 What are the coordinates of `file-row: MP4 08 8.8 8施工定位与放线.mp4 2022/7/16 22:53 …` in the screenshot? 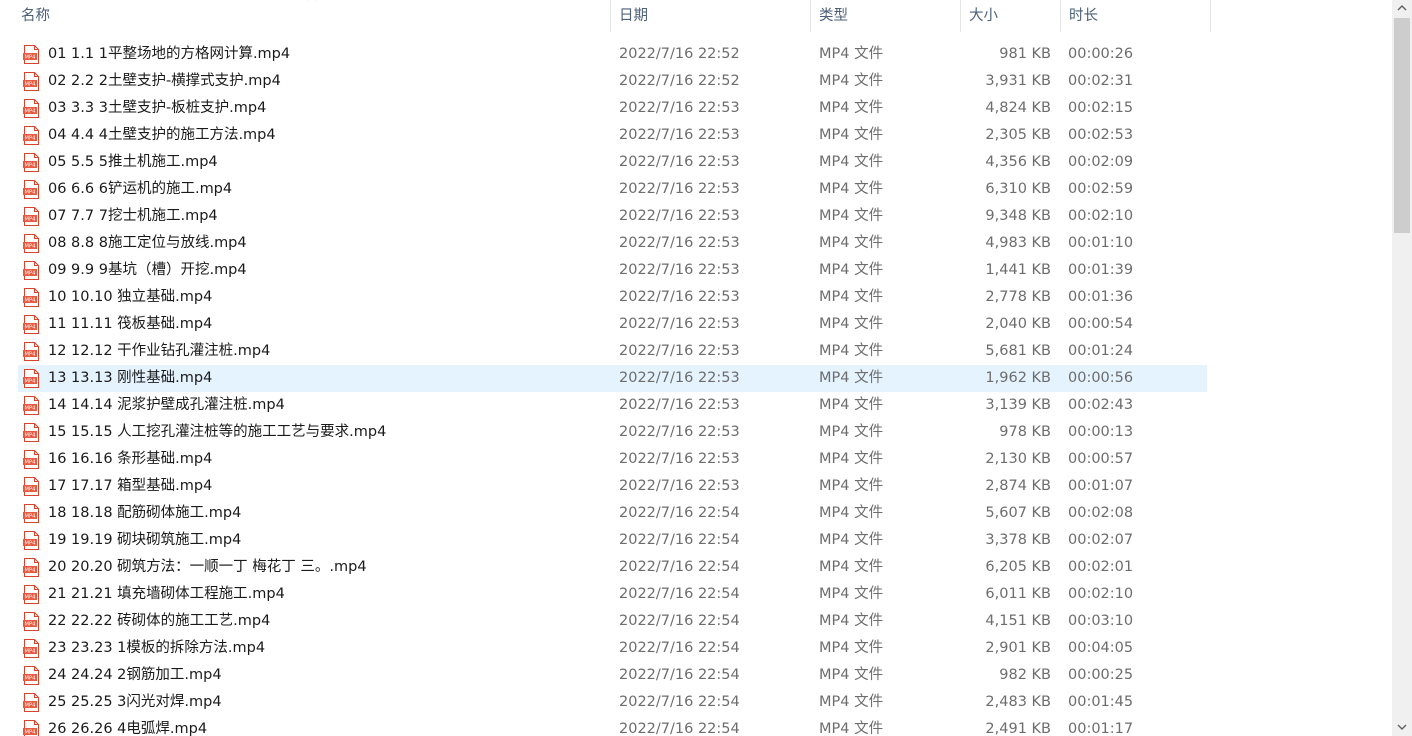 It's located at (696, 243).